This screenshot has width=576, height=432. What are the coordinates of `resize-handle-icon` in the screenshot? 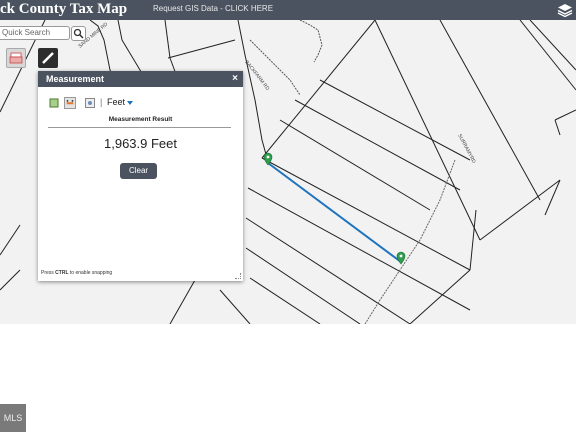 It's located at (238, 276).